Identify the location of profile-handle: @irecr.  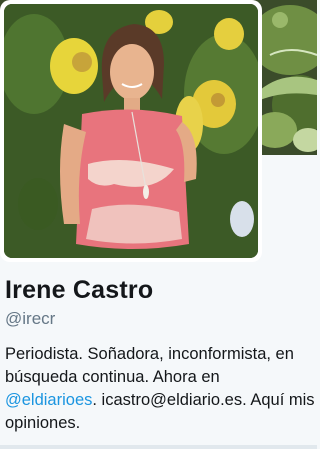
(30, 319).